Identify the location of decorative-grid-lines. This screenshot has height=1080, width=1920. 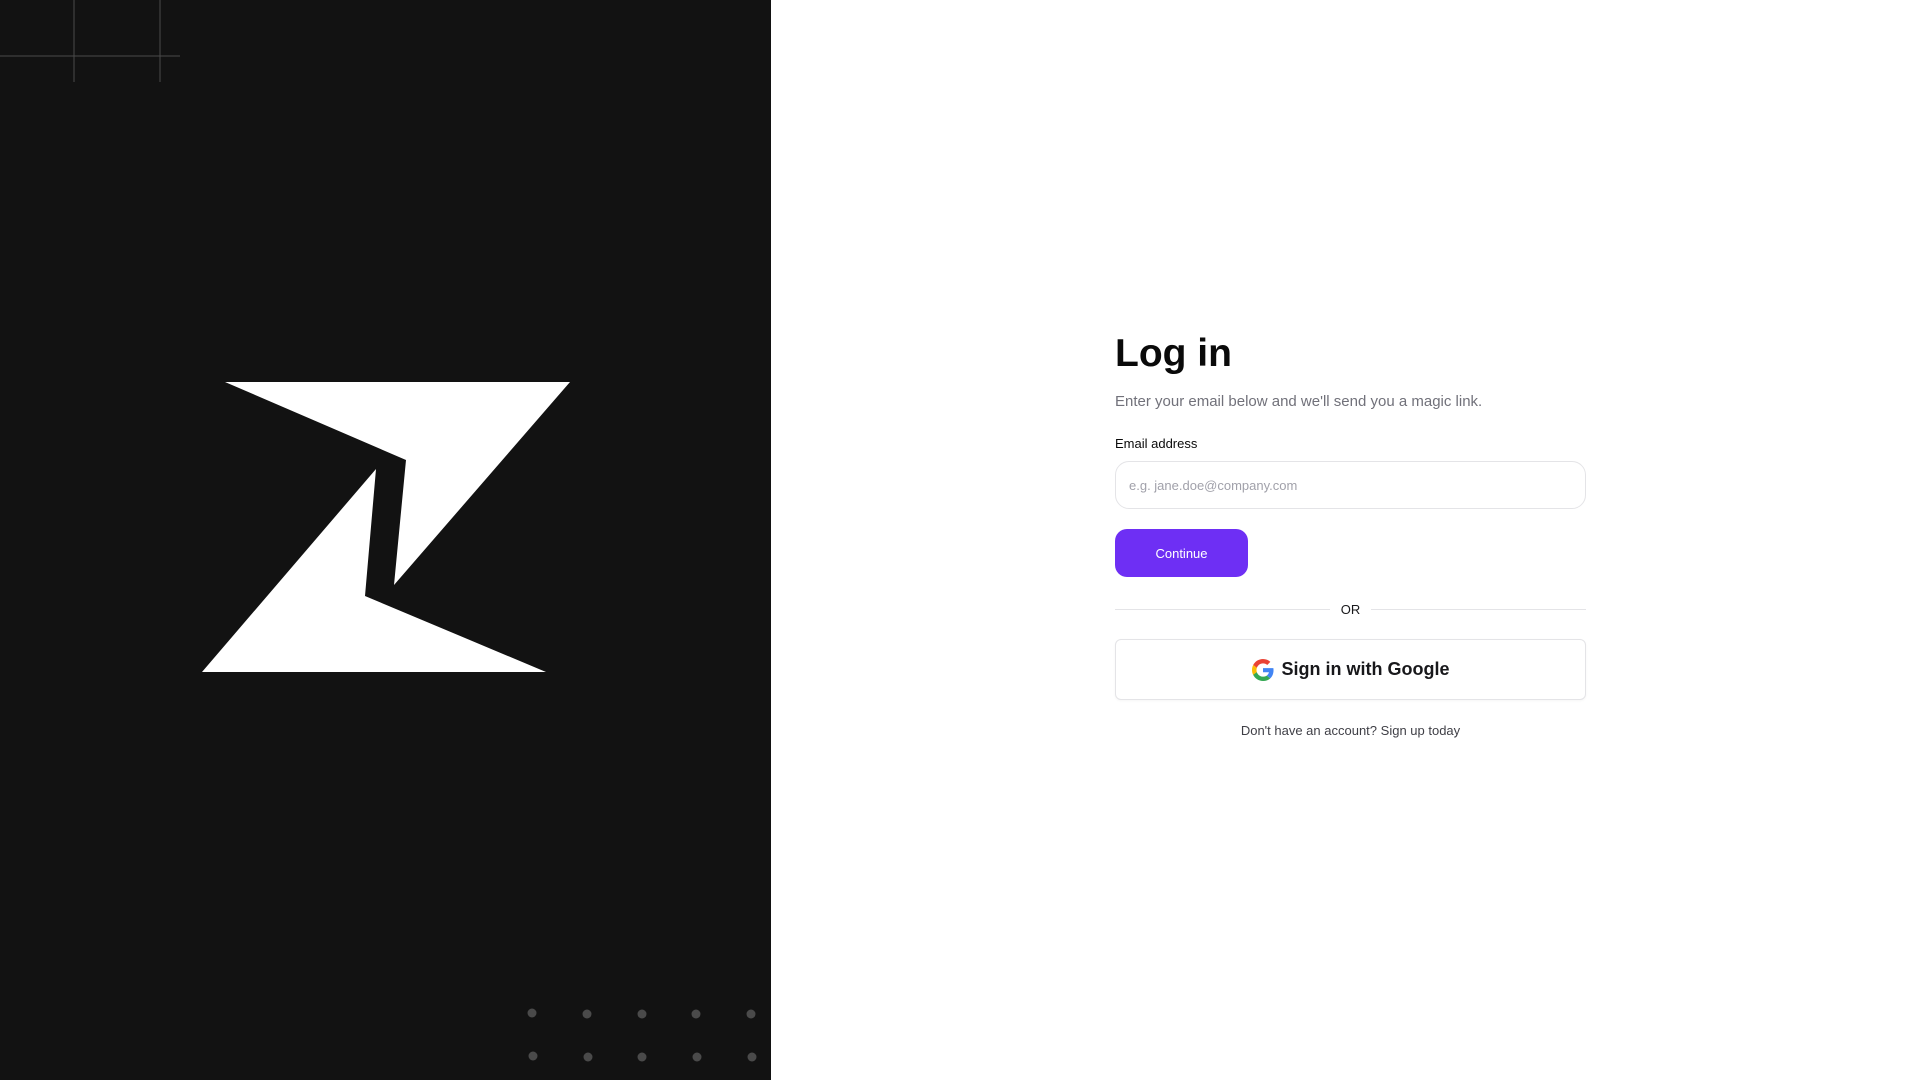
(90, 41).